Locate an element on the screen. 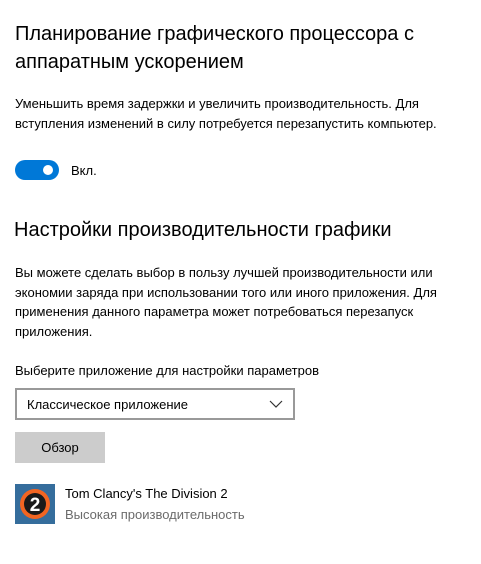 The height and width of the screenshot is (564, 481). app-type-select: Классическое приложение is located at coordinates (155, 404).